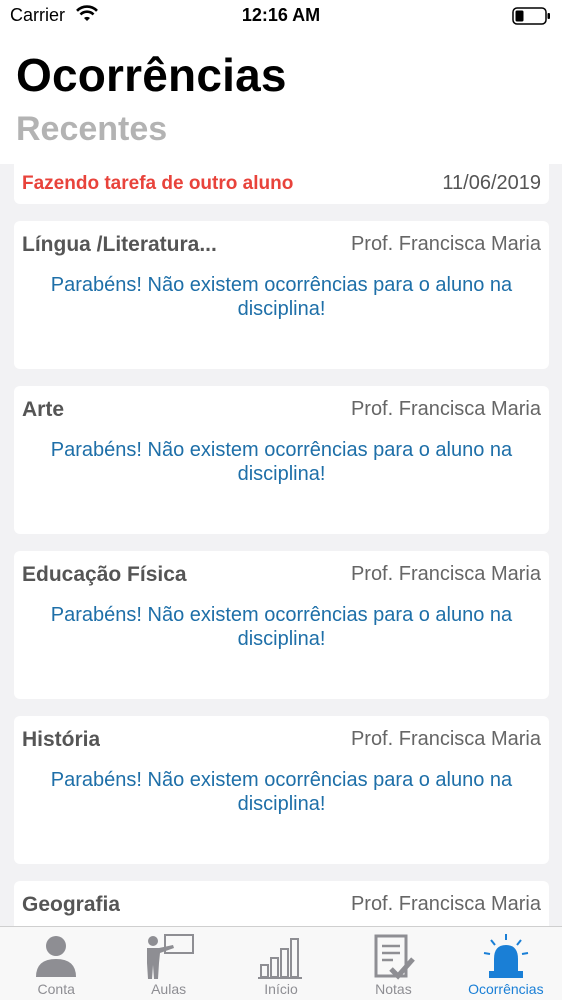 The image size is (562, 1000). I want to click on tab-label: Conta, so click(56, 989).